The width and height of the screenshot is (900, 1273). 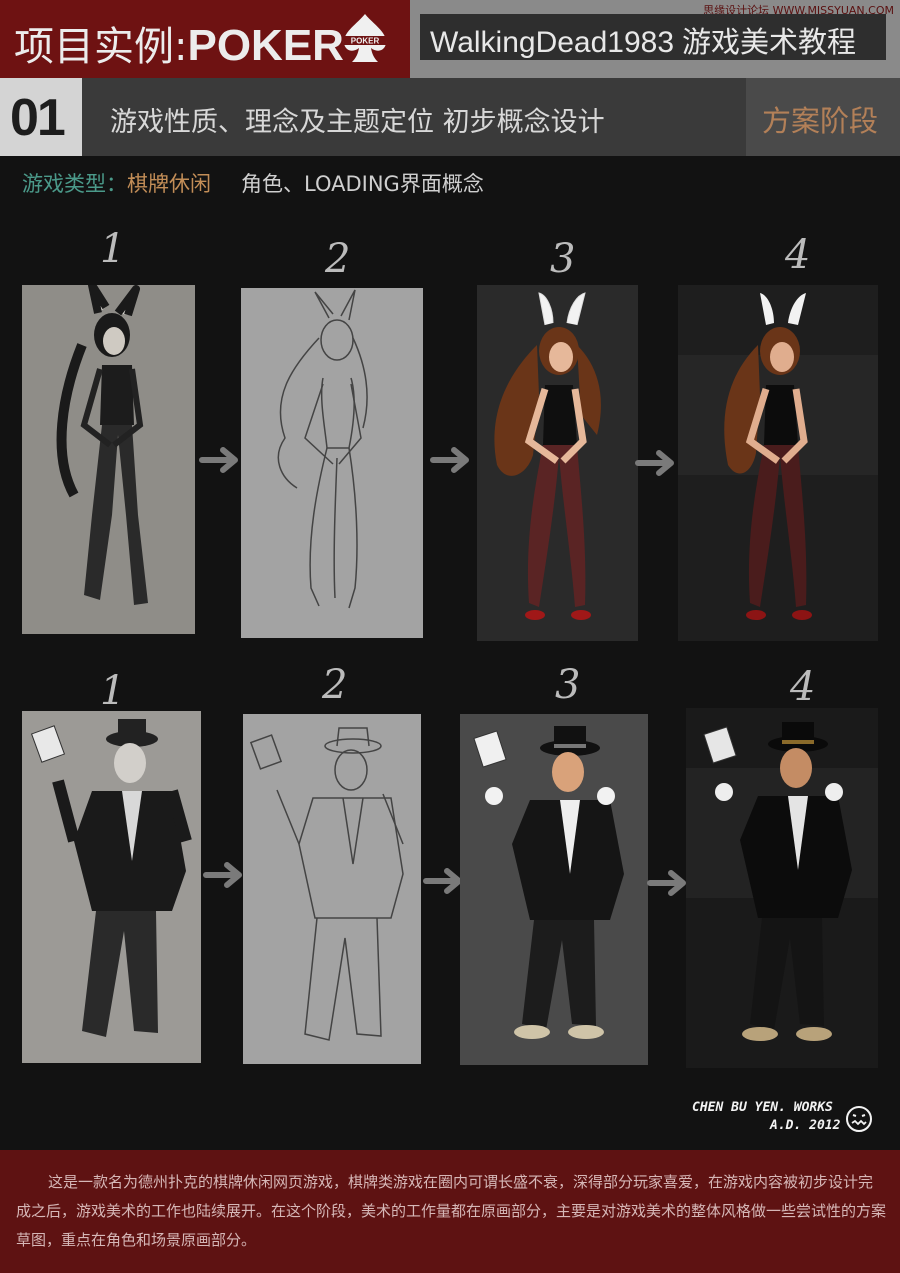 I want to click on bunny-final-render, so click(x=778, y=463).